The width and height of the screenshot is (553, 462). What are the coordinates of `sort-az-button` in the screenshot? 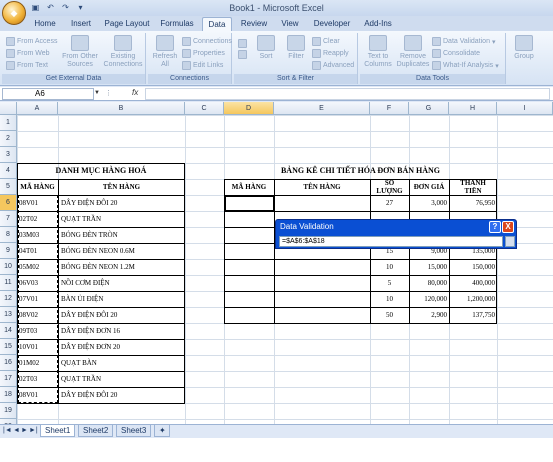 It's located at (242, 49).